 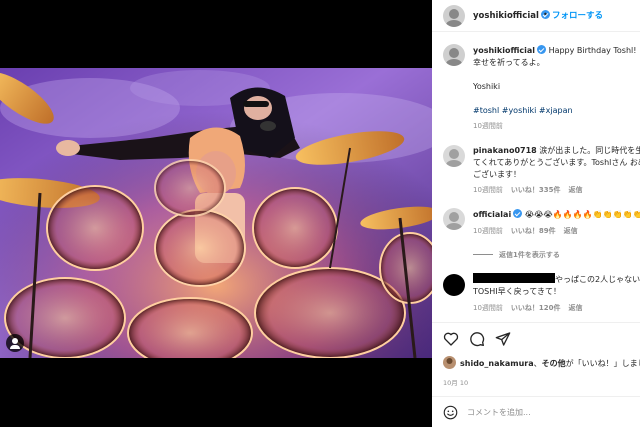 I want to click on replies-line, so click(x=483, y=254).